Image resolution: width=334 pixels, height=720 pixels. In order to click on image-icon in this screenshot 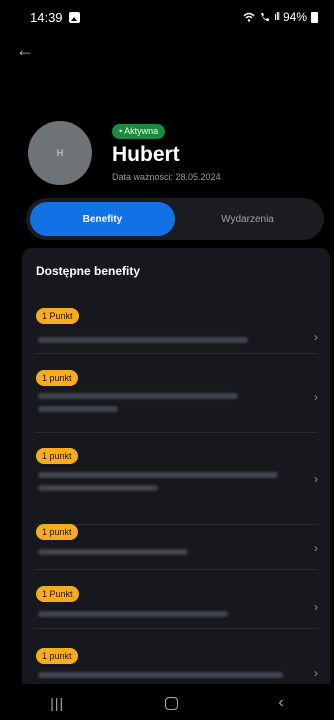, I will do `click(74, 17)`.